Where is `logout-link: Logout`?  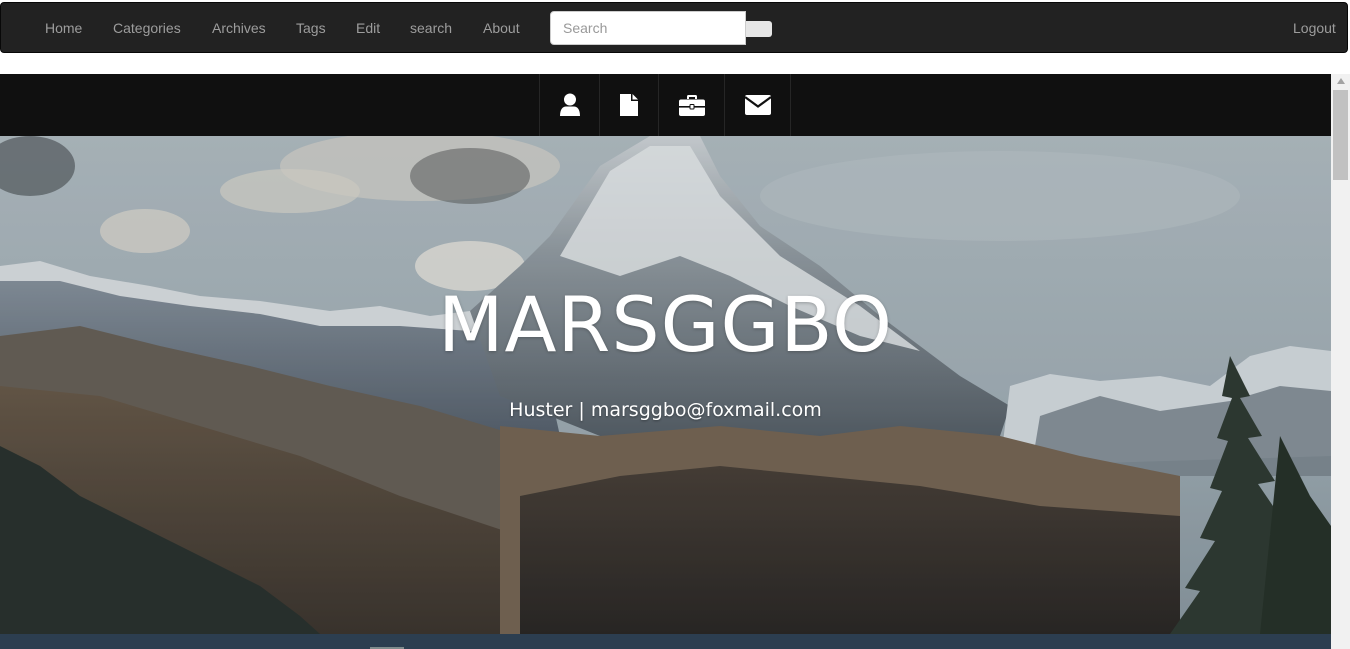
logout-link: Logout is located at coordinates (1314, 28).